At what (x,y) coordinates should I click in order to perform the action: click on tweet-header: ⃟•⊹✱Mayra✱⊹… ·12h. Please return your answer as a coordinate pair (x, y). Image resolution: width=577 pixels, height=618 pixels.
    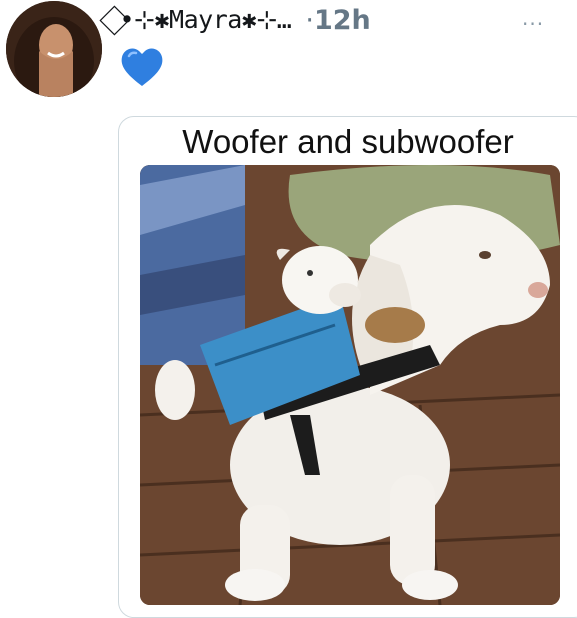
    Looking at the image, I should click on (245, 20).